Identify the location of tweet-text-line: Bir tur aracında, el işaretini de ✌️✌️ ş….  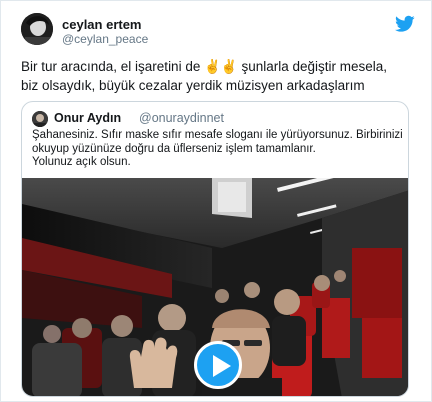
(204, 66).